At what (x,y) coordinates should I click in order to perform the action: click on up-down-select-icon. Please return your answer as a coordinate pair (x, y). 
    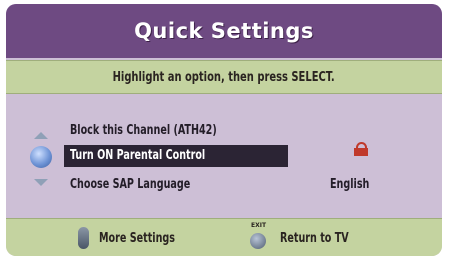
    Looking at the image, I should click on (41, 159).